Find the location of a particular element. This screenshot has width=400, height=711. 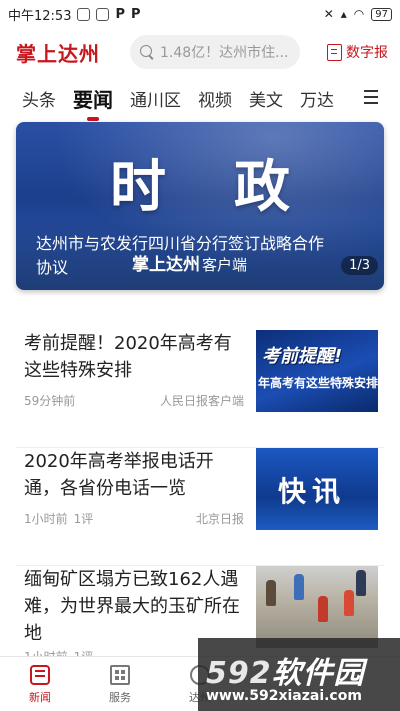

news-icon is located at coordinates (40, 675).